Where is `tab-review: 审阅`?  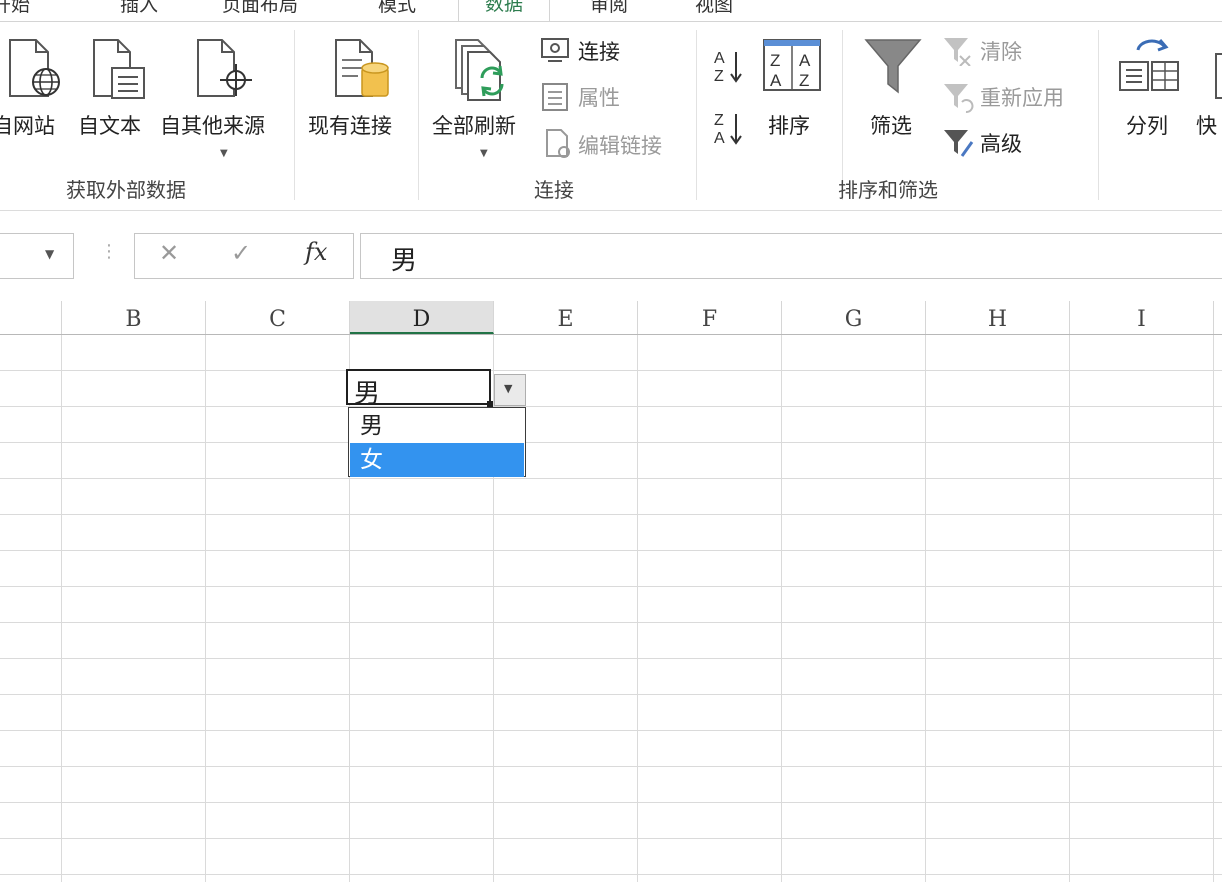
tab-review: 审阅 is located at coordinates (609, 8).